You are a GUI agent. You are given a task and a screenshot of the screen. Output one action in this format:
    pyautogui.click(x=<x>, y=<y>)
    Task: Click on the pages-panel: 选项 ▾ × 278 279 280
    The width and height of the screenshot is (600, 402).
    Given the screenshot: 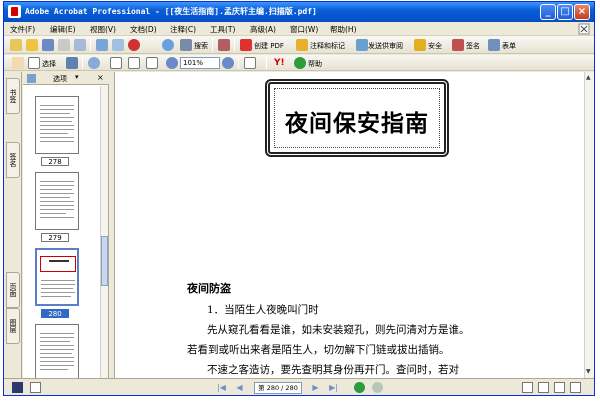 What is the action you would take?
    pyautogui.click(x=66, y=225)
    